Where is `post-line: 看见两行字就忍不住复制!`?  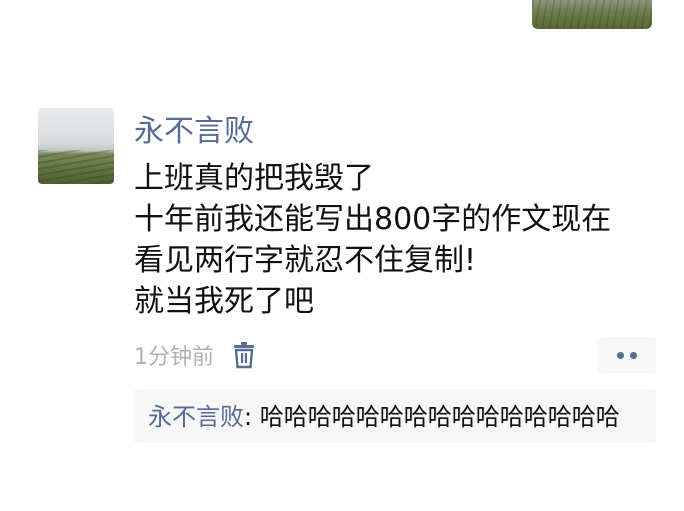 post-line: 看见两行字就忍不住复制! is located at coordinates (305, 260).